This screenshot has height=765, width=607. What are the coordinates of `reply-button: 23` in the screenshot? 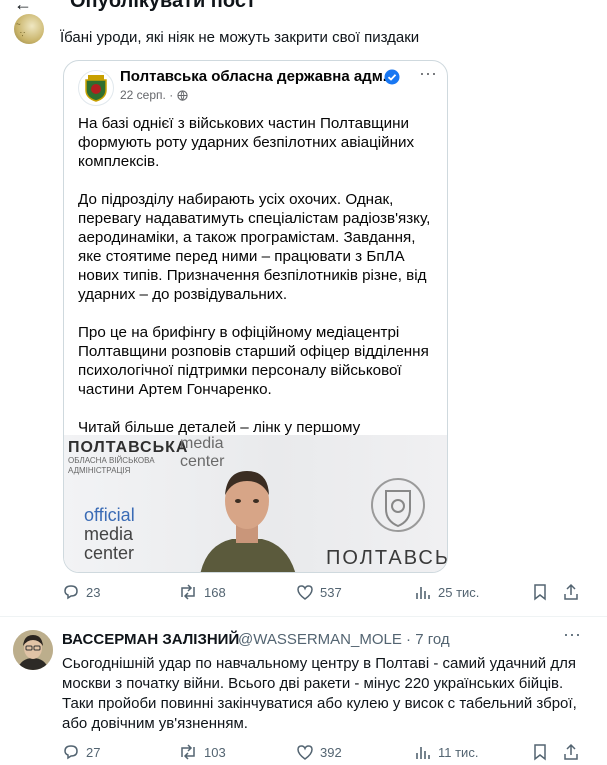 It's located at (81, 592).